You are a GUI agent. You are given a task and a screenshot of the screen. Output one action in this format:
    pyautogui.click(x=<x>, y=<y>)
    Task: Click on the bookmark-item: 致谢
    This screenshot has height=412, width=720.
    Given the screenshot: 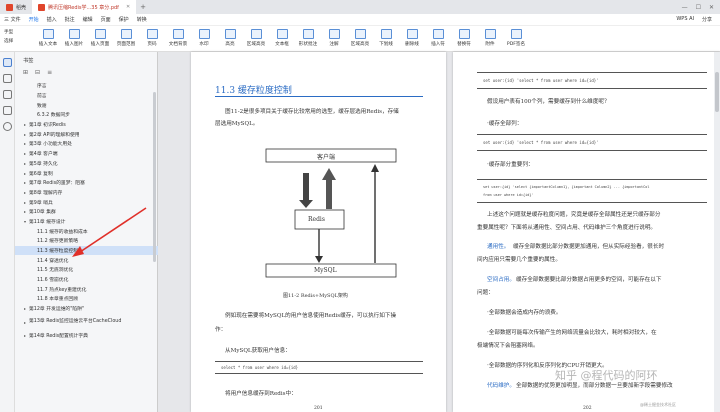 What is the action you would take?
    pyautogui.click(x=86, y=105)
    